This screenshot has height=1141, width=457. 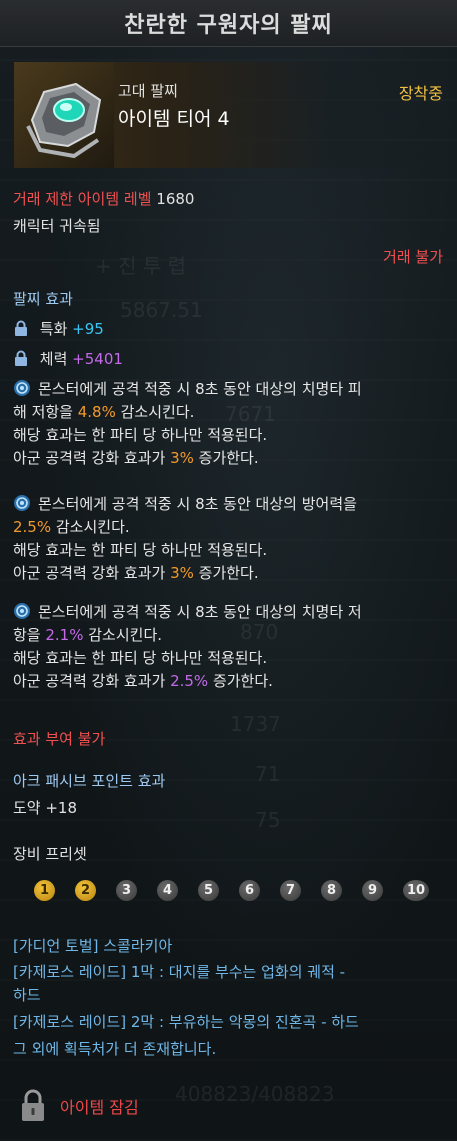 I want to click on source-line-1: [가디언 토벌] 스콜라키아, so click(x=93, y=946).